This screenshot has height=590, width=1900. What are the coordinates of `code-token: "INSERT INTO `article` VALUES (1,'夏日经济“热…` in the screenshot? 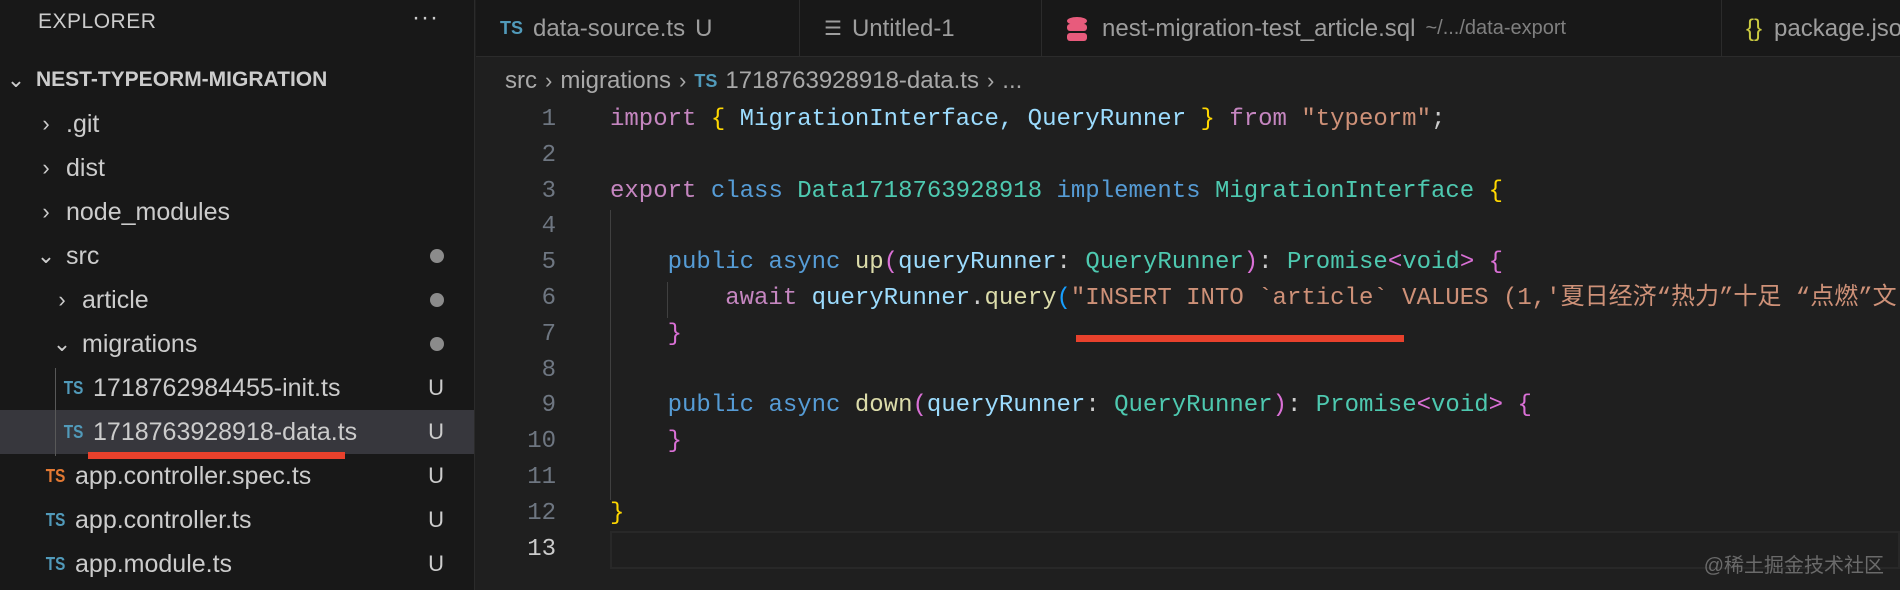 It's located at (1483, 298).